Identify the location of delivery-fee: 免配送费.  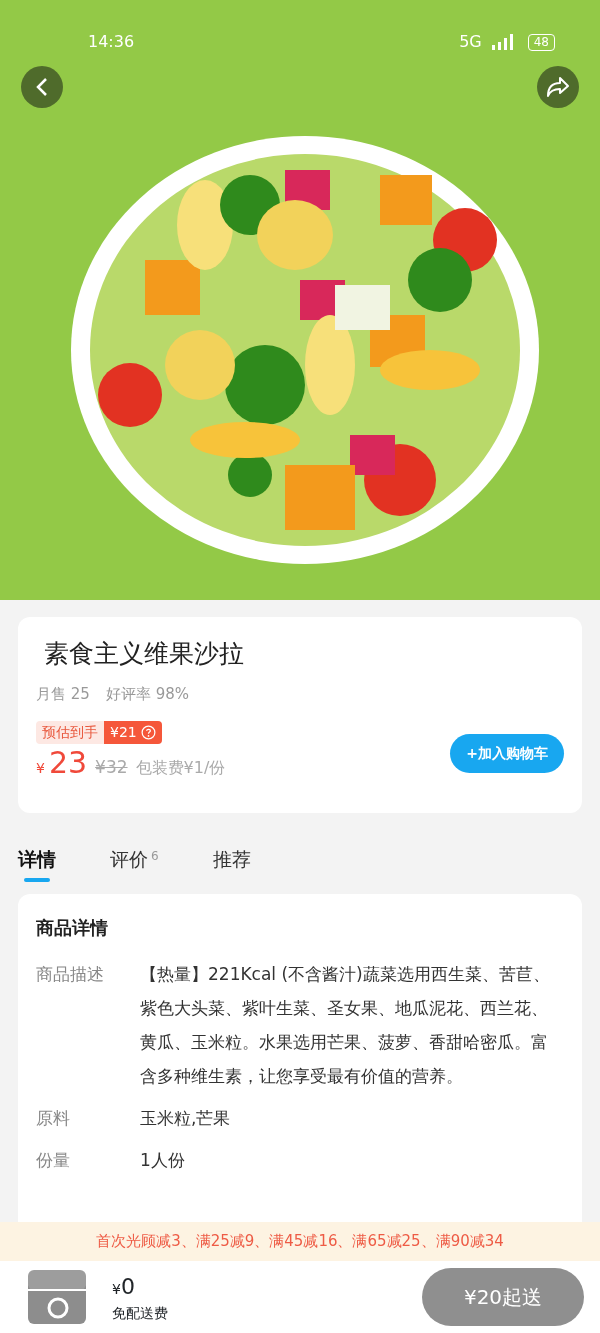
(140, 1313).